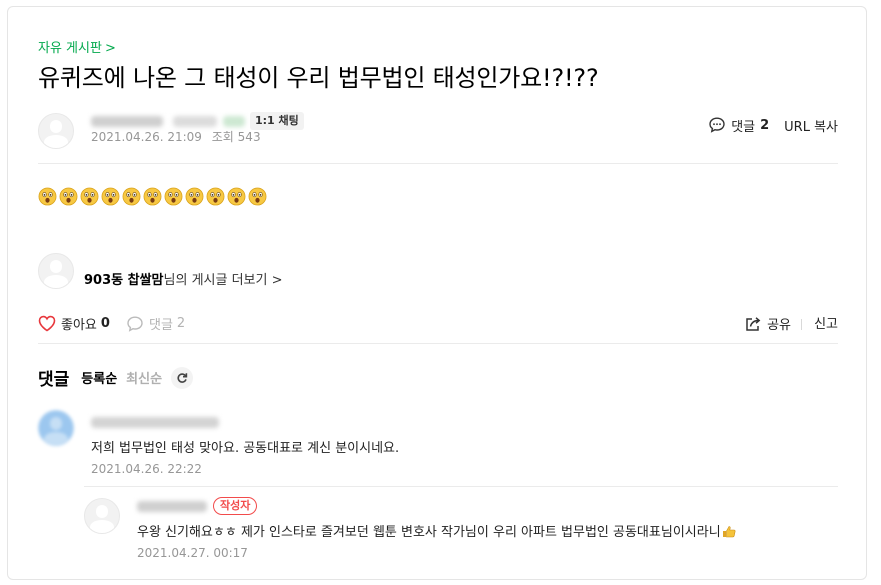  I want to click on board-name: 자유 게시판, so click(70, 48).